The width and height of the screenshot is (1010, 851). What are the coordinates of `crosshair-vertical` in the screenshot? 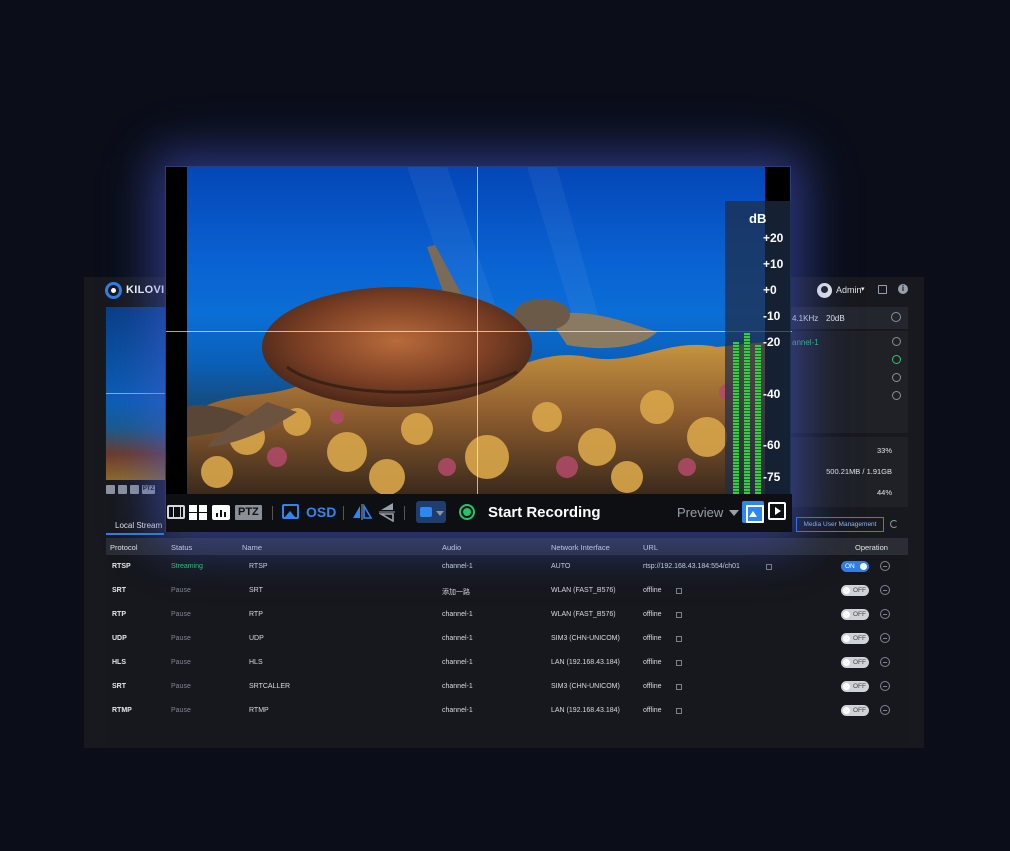 It's located at (477, 330).